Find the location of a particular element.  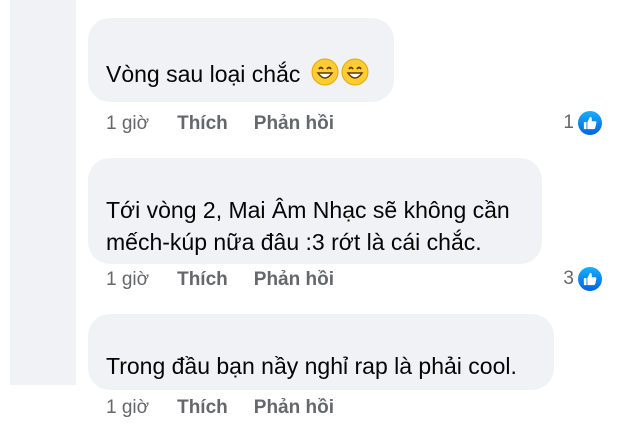

reaction-count: 1 is located at coordinates (568, 122).